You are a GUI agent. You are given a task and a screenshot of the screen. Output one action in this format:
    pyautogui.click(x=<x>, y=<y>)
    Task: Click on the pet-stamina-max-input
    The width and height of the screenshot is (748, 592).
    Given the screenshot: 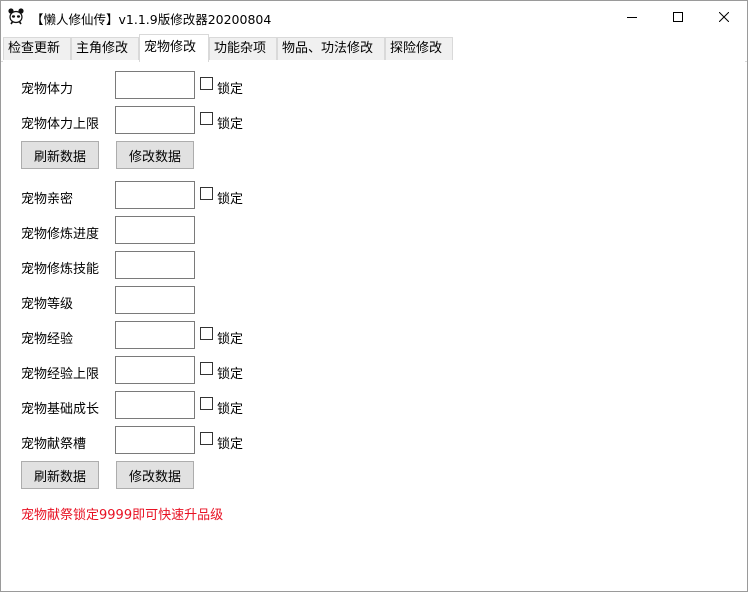 What is the action you would take?
    pyautogui.click(x=155, y=120)
    